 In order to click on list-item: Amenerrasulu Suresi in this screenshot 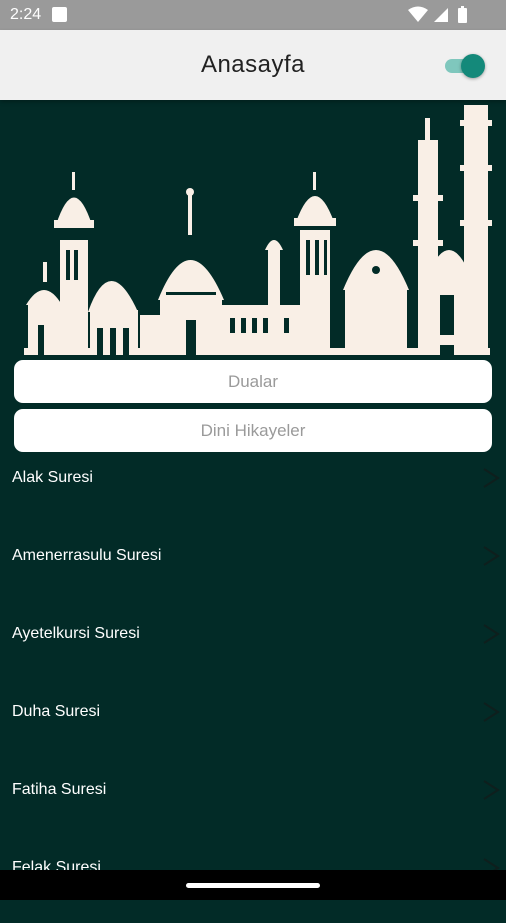, I will do `click(253, 572)`.